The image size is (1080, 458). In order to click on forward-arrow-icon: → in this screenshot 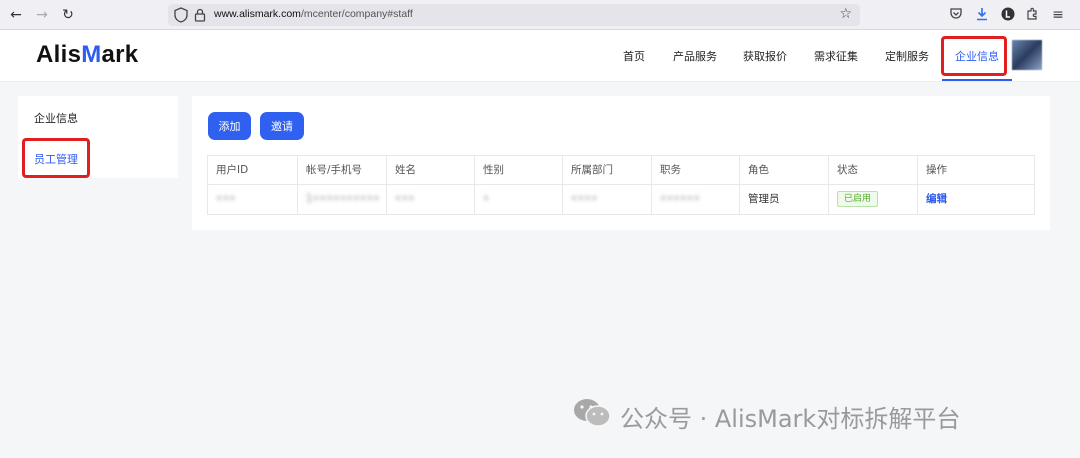, I will do `click(42, 15)`.